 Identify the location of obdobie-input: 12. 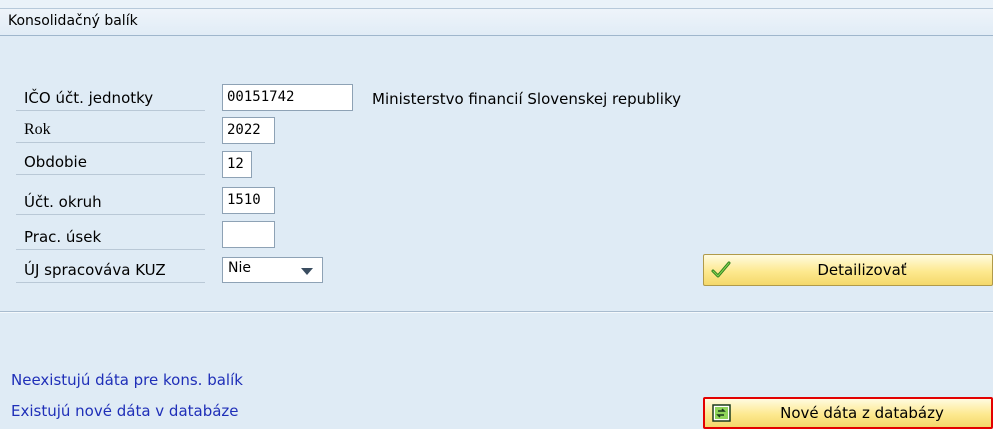
(237, 164).